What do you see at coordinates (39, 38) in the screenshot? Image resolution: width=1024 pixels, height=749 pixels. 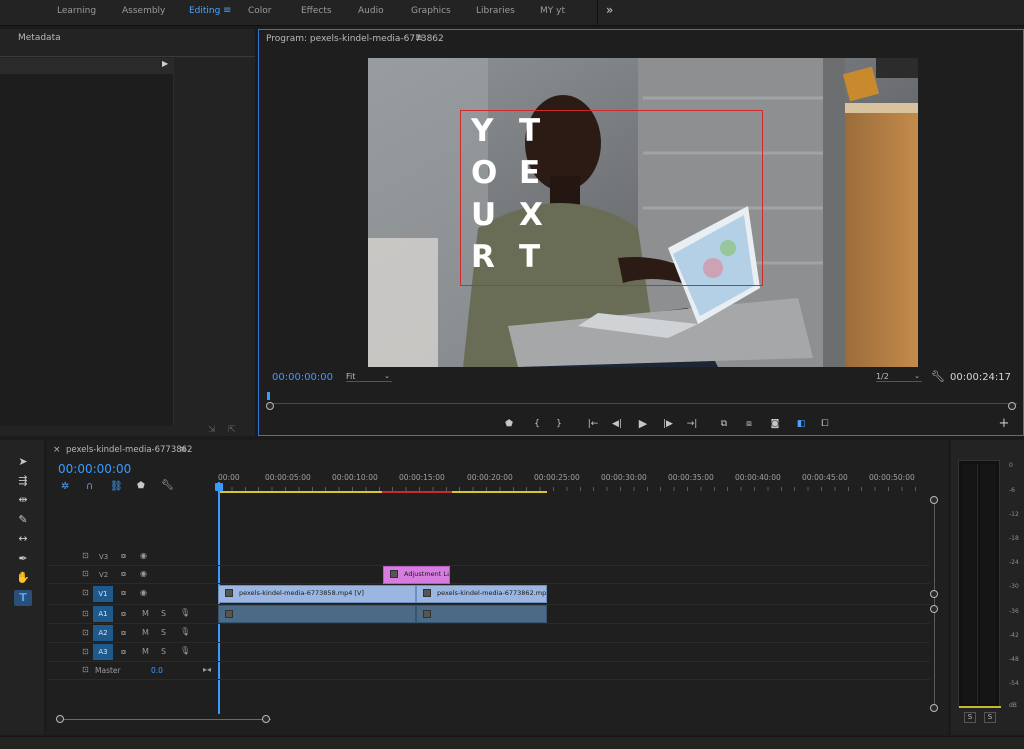 I see `metadata-tab: Metadata` at bounding box center [39, 38].